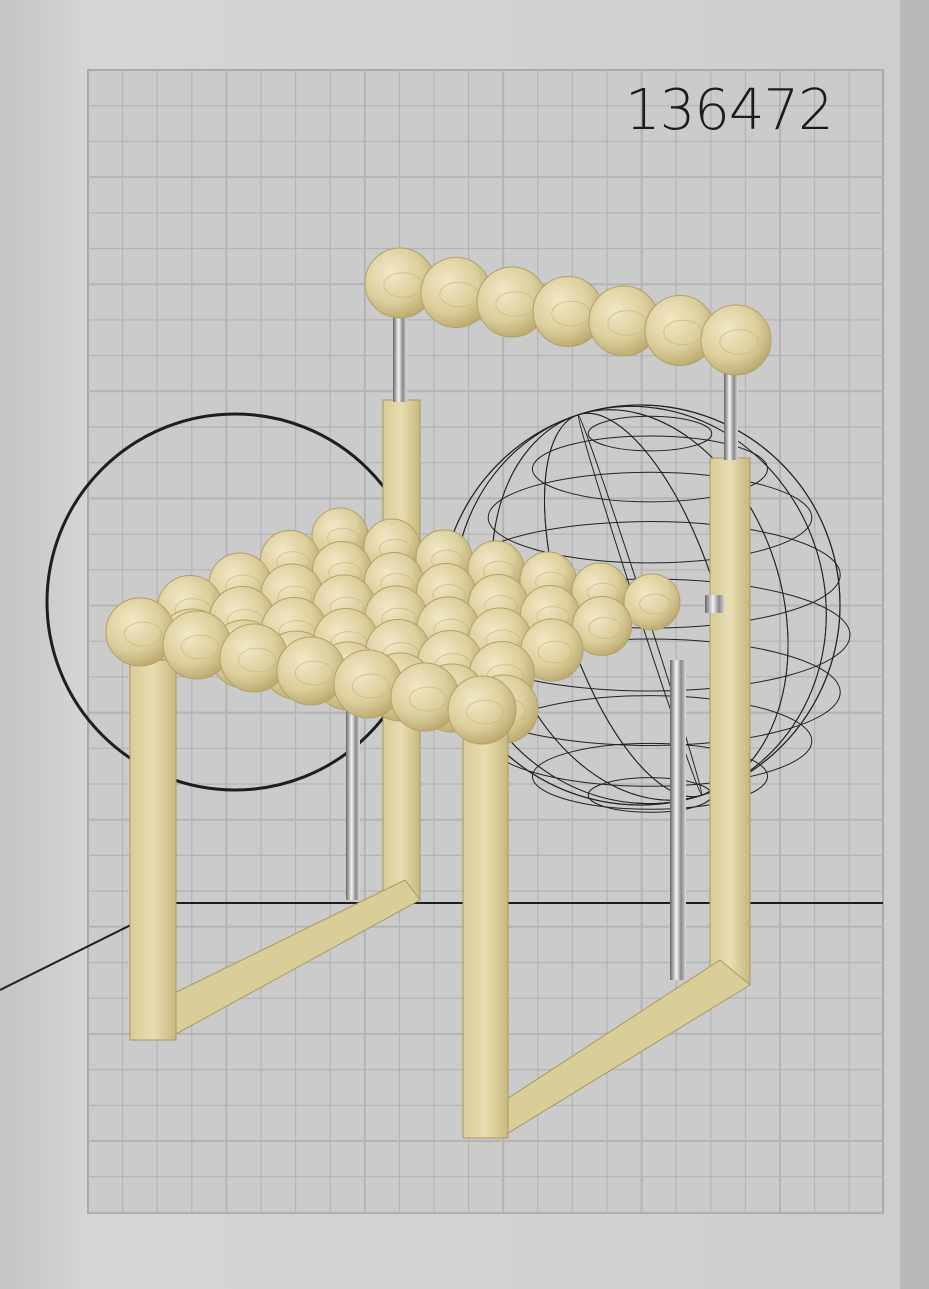 This screenshot has height=1289, width=929. Describe the element at coordinates (730, 721) in the screenshot. I see `back-right-post` at that location.